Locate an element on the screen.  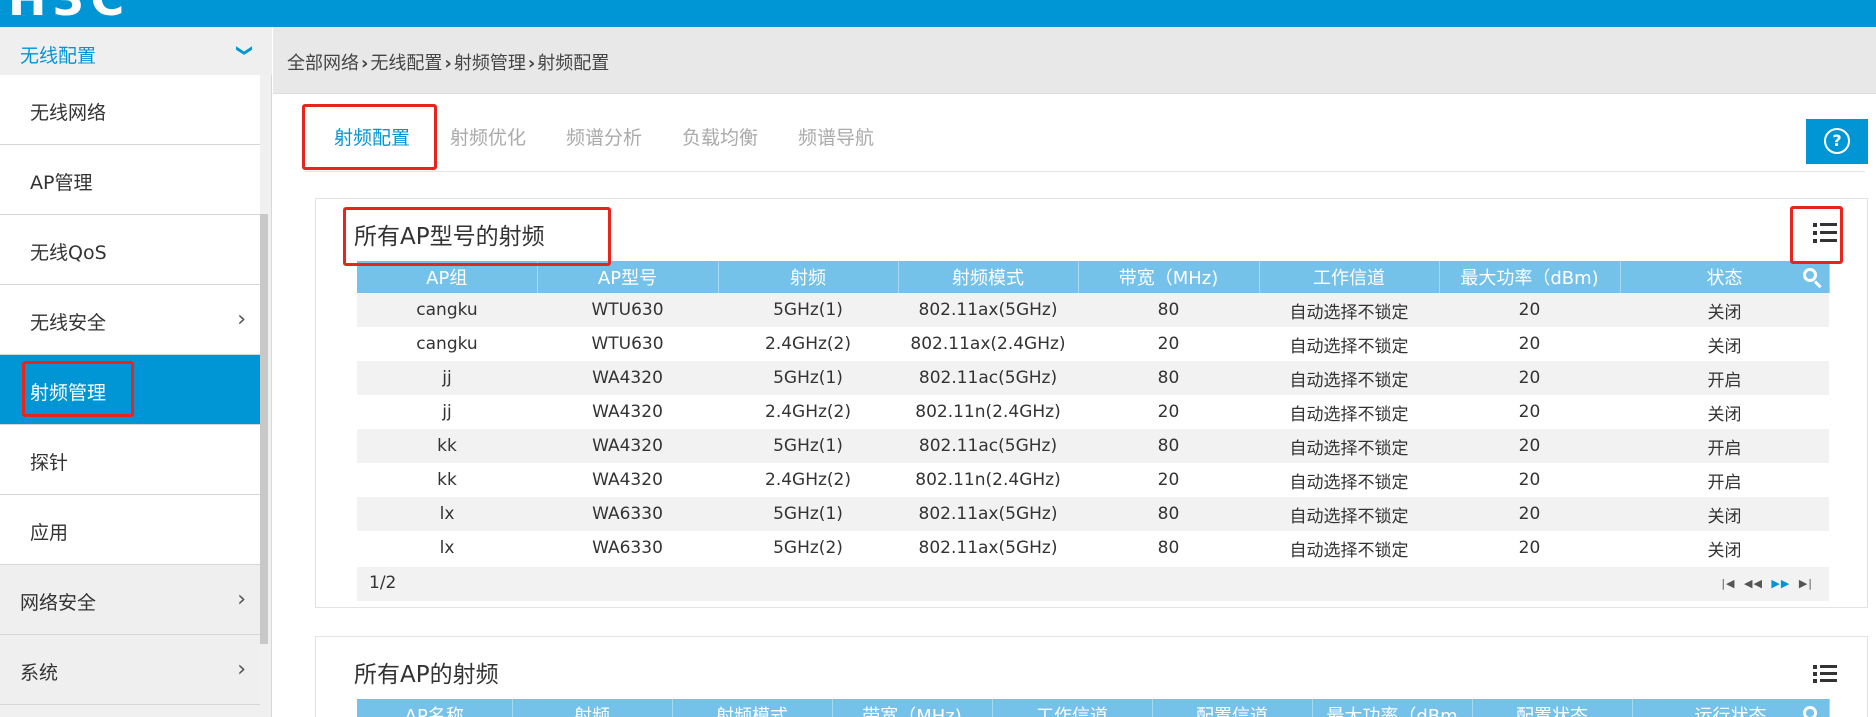
brand-logo: H3C is located at coordinates (69, 13).